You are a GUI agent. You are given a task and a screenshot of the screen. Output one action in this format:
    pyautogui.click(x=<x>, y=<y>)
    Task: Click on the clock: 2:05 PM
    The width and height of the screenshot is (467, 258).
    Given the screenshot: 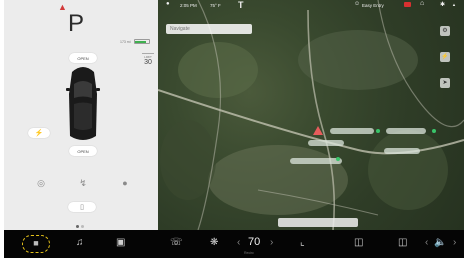 What is the action you would take?
    pyautogui.click(x=188, y=5)
    